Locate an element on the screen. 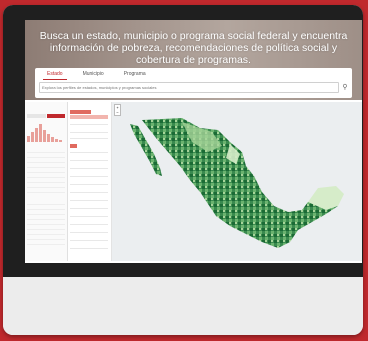  toggle-option is located at coordinates (36, 116).